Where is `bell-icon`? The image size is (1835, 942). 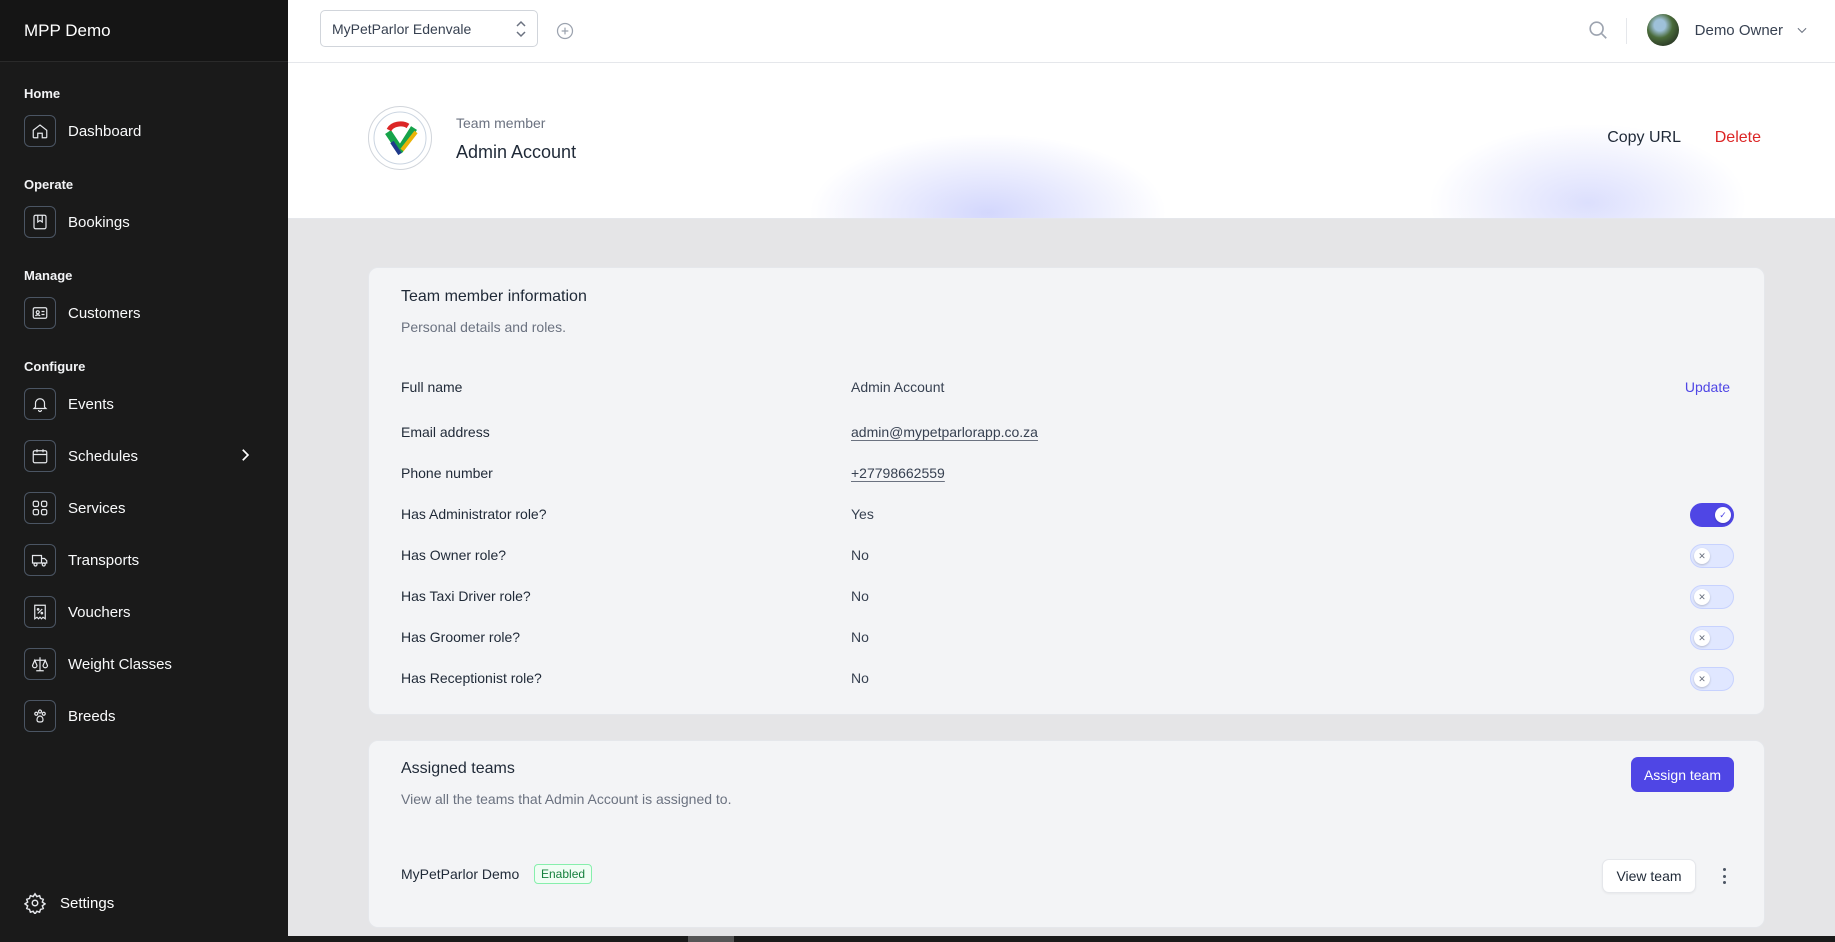 bell-icon is located at coordinates (40, 404).